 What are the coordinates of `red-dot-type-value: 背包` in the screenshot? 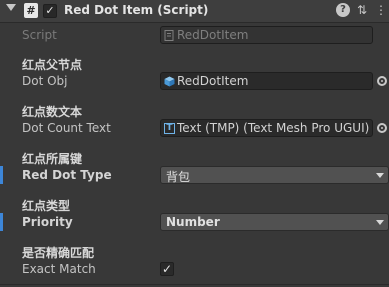 It's located at (178, 177).